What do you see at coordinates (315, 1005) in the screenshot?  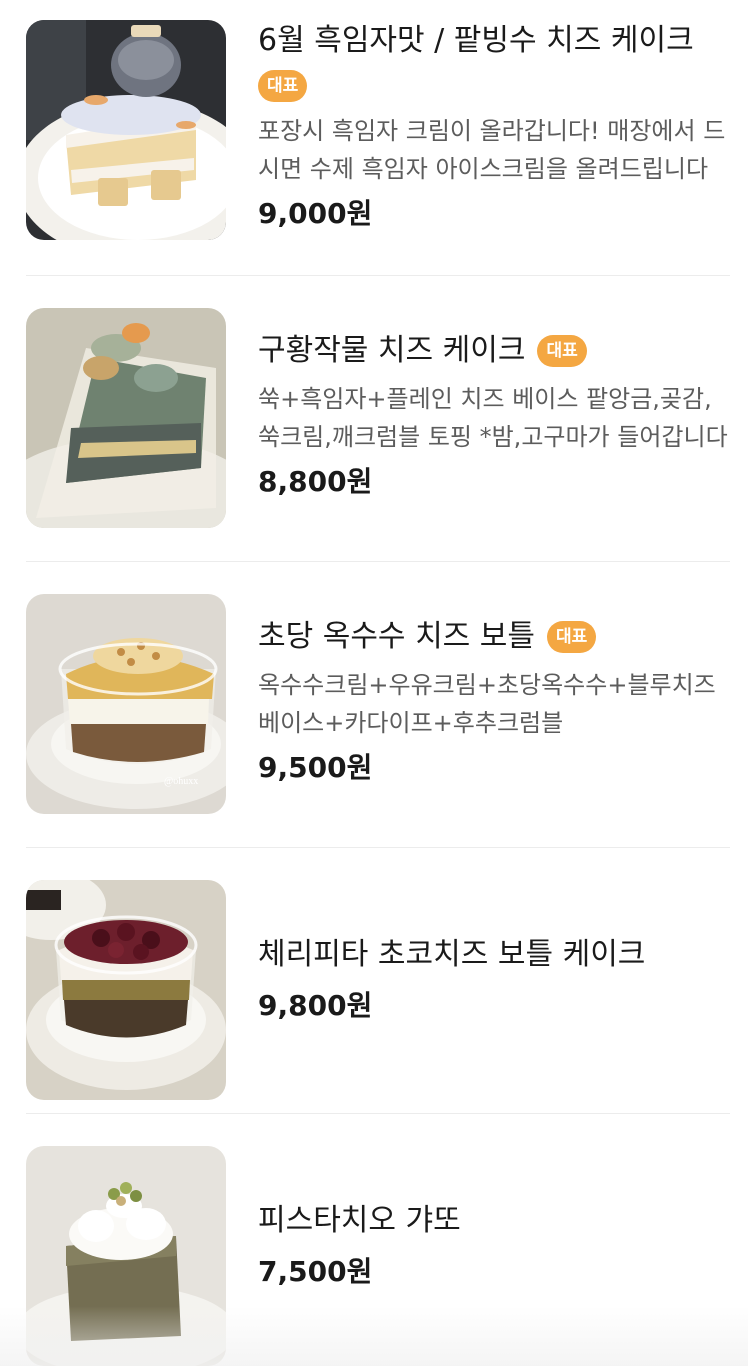 I see `menu-item-price: 9,800원` at bounding box center [315, 1005].